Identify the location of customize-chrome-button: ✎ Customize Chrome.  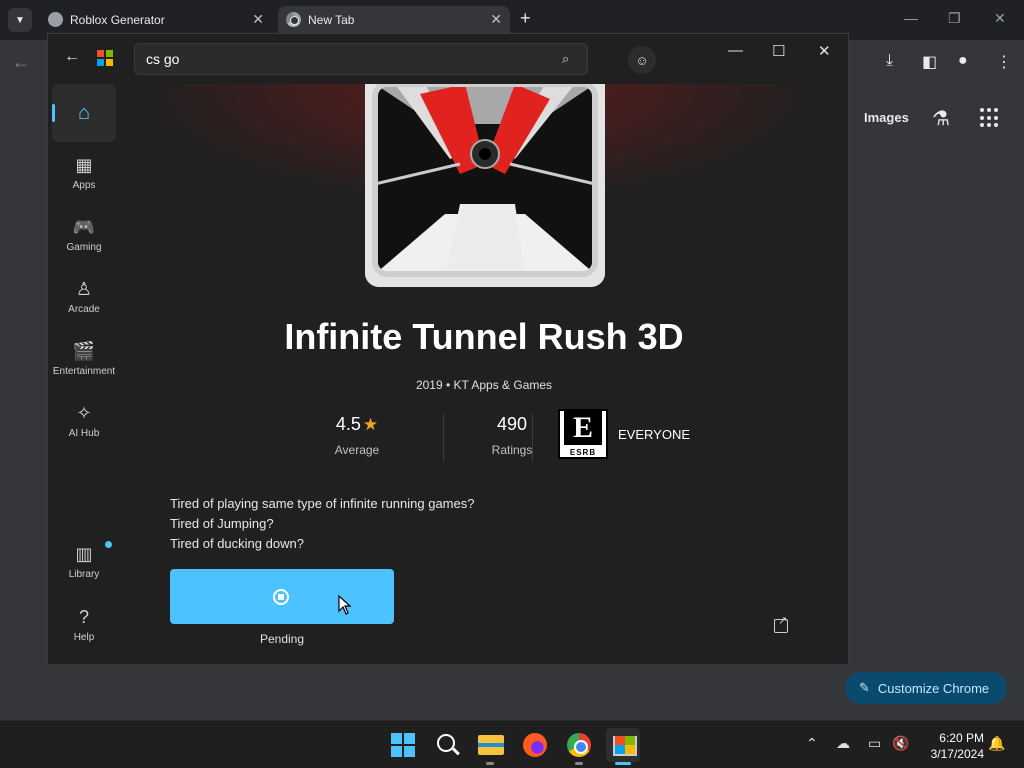
(926, 688).